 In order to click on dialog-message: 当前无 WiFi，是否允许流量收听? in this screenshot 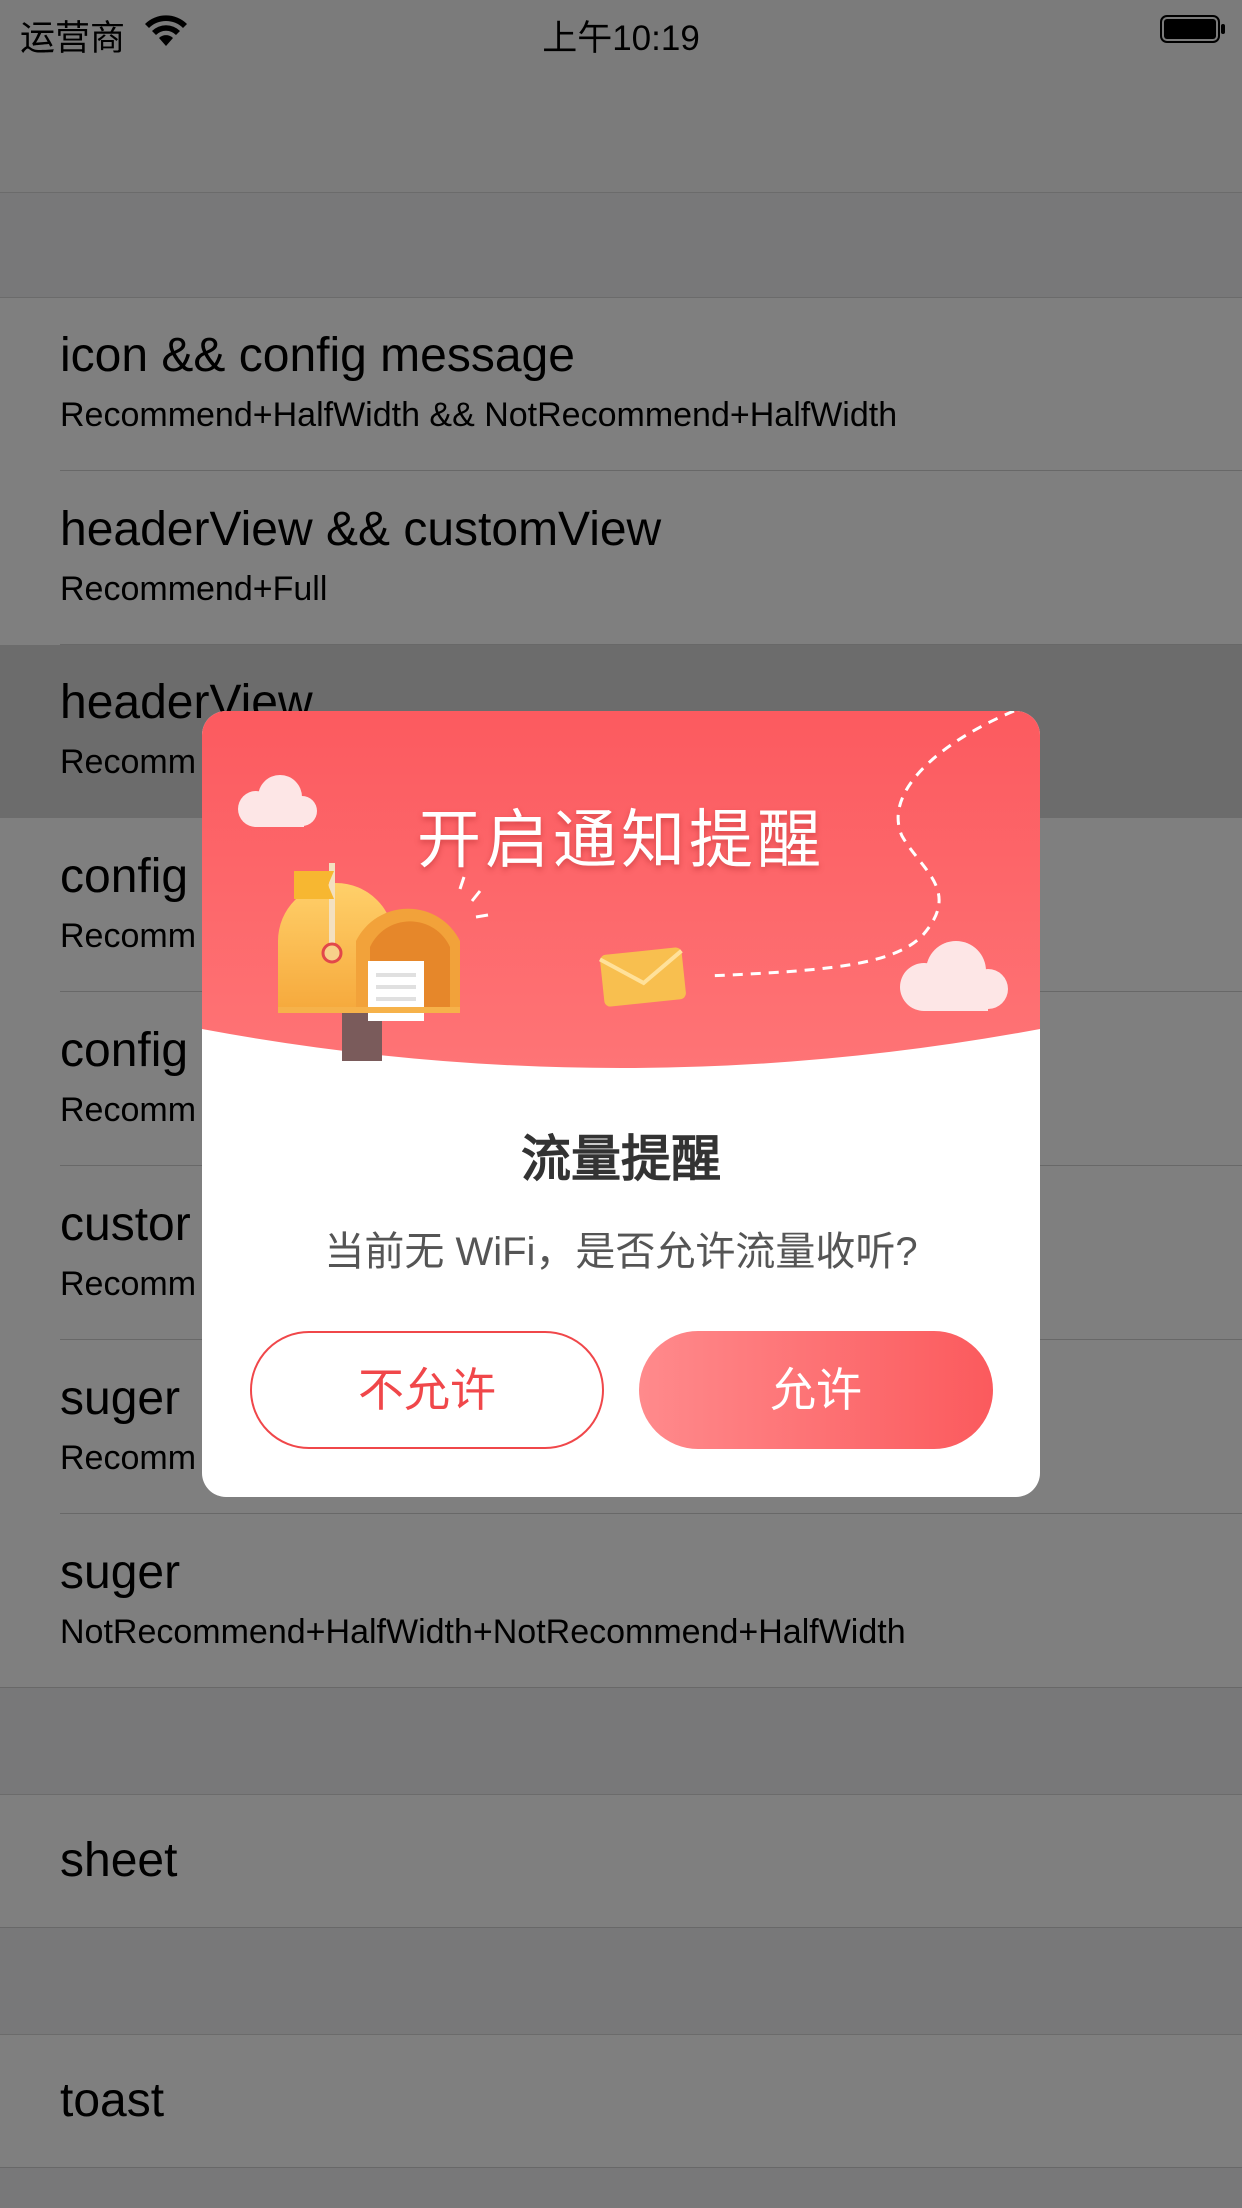, I will do `click(621, 1252)`.